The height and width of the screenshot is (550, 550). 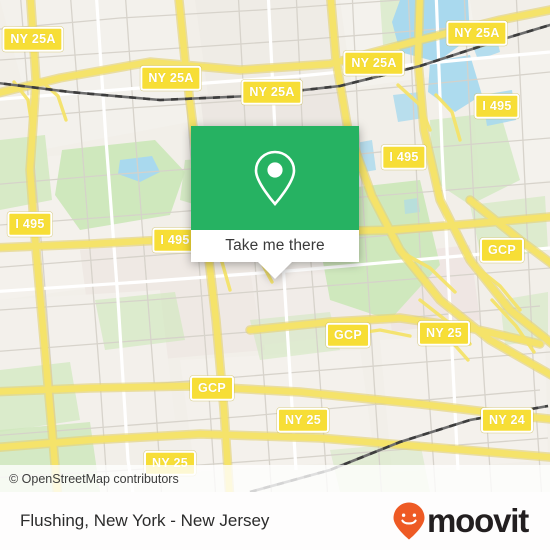 What do you see at coordinates (275, 270) in the screenshot?
I see `popup-pointer-tail` at bounding box center [275, 270].